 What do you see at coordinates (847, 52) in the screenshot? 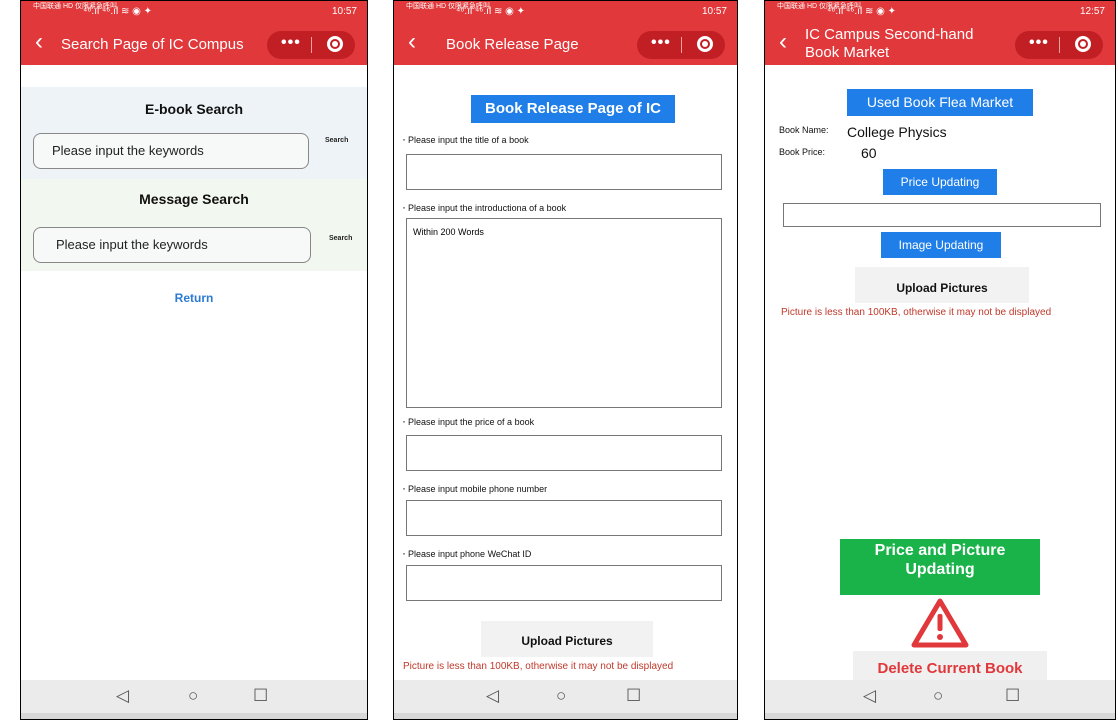
I see `page-title-line2: Book Market` at bounding box center [847, 52].